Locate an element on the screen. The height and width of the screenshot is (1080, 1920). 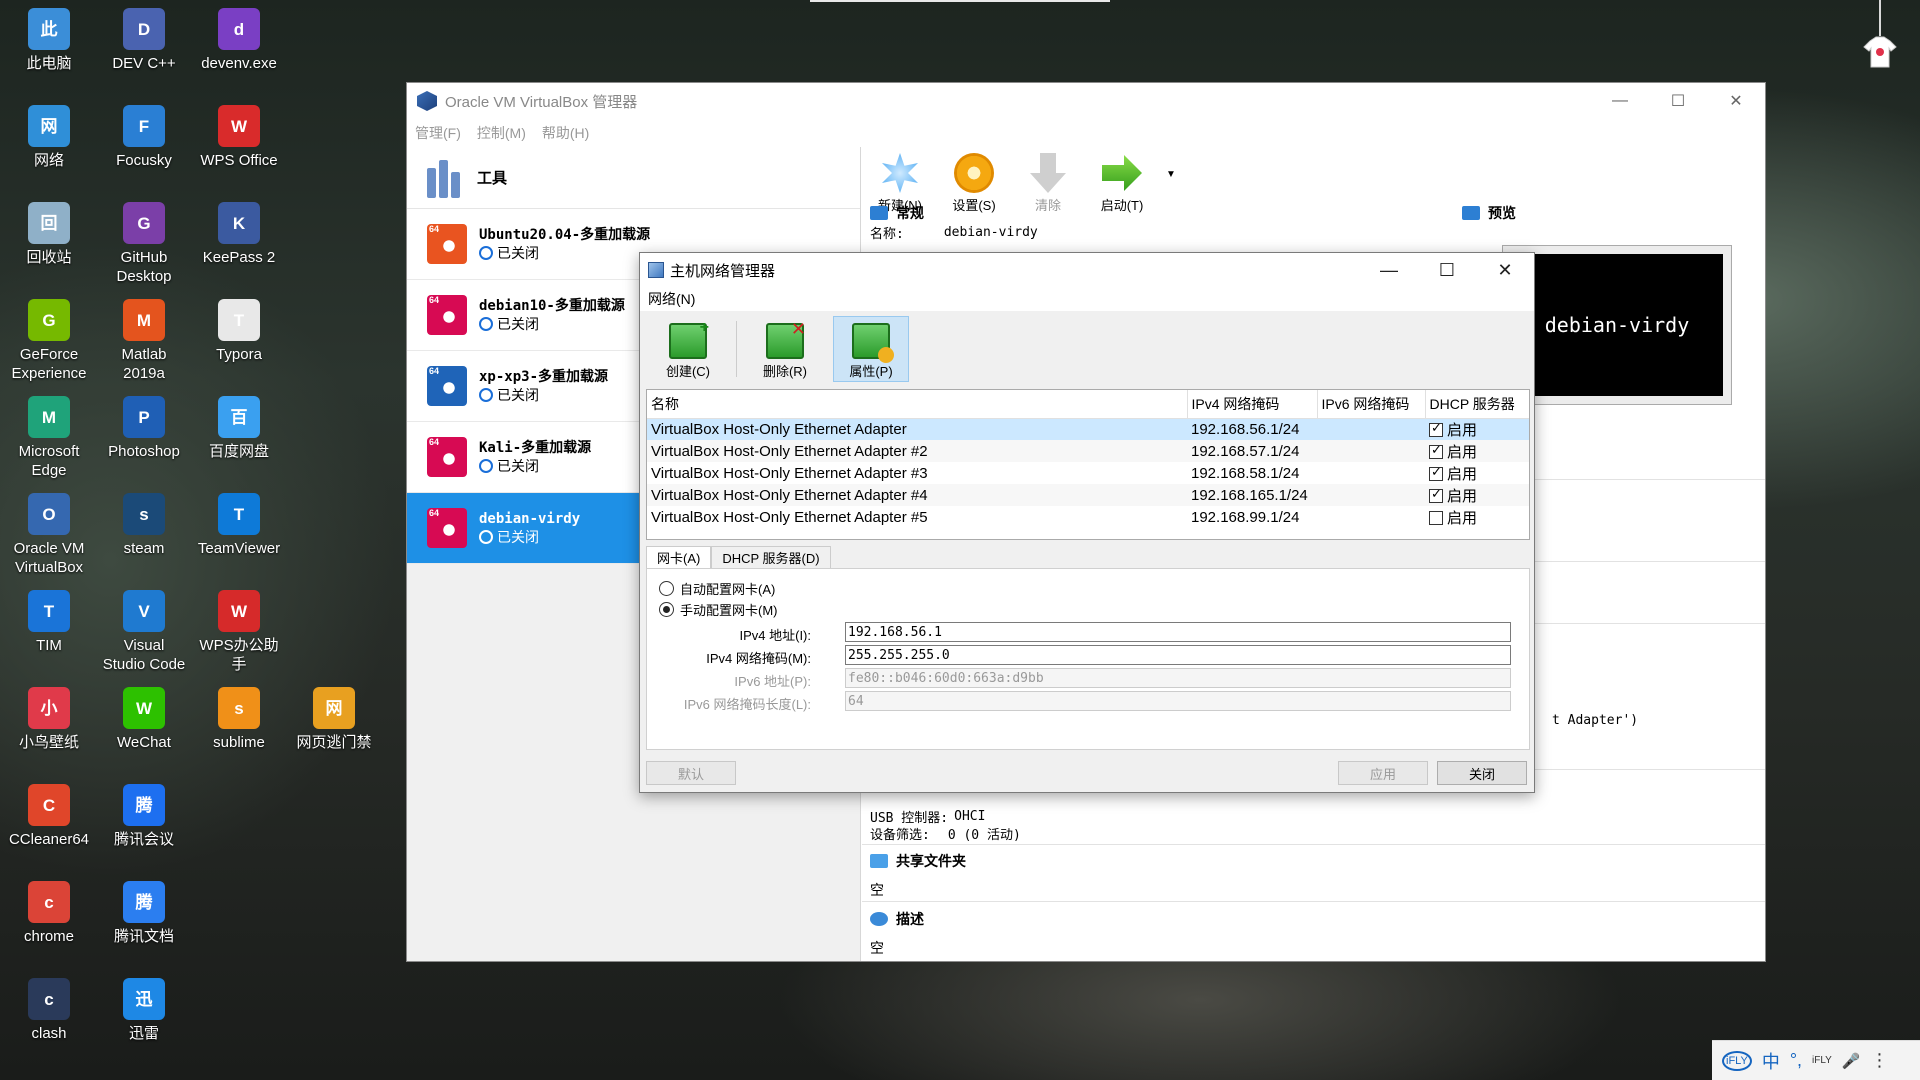
tab-dhcp-server: DHCP 服务器(D) is located at coordinates (771, 557).